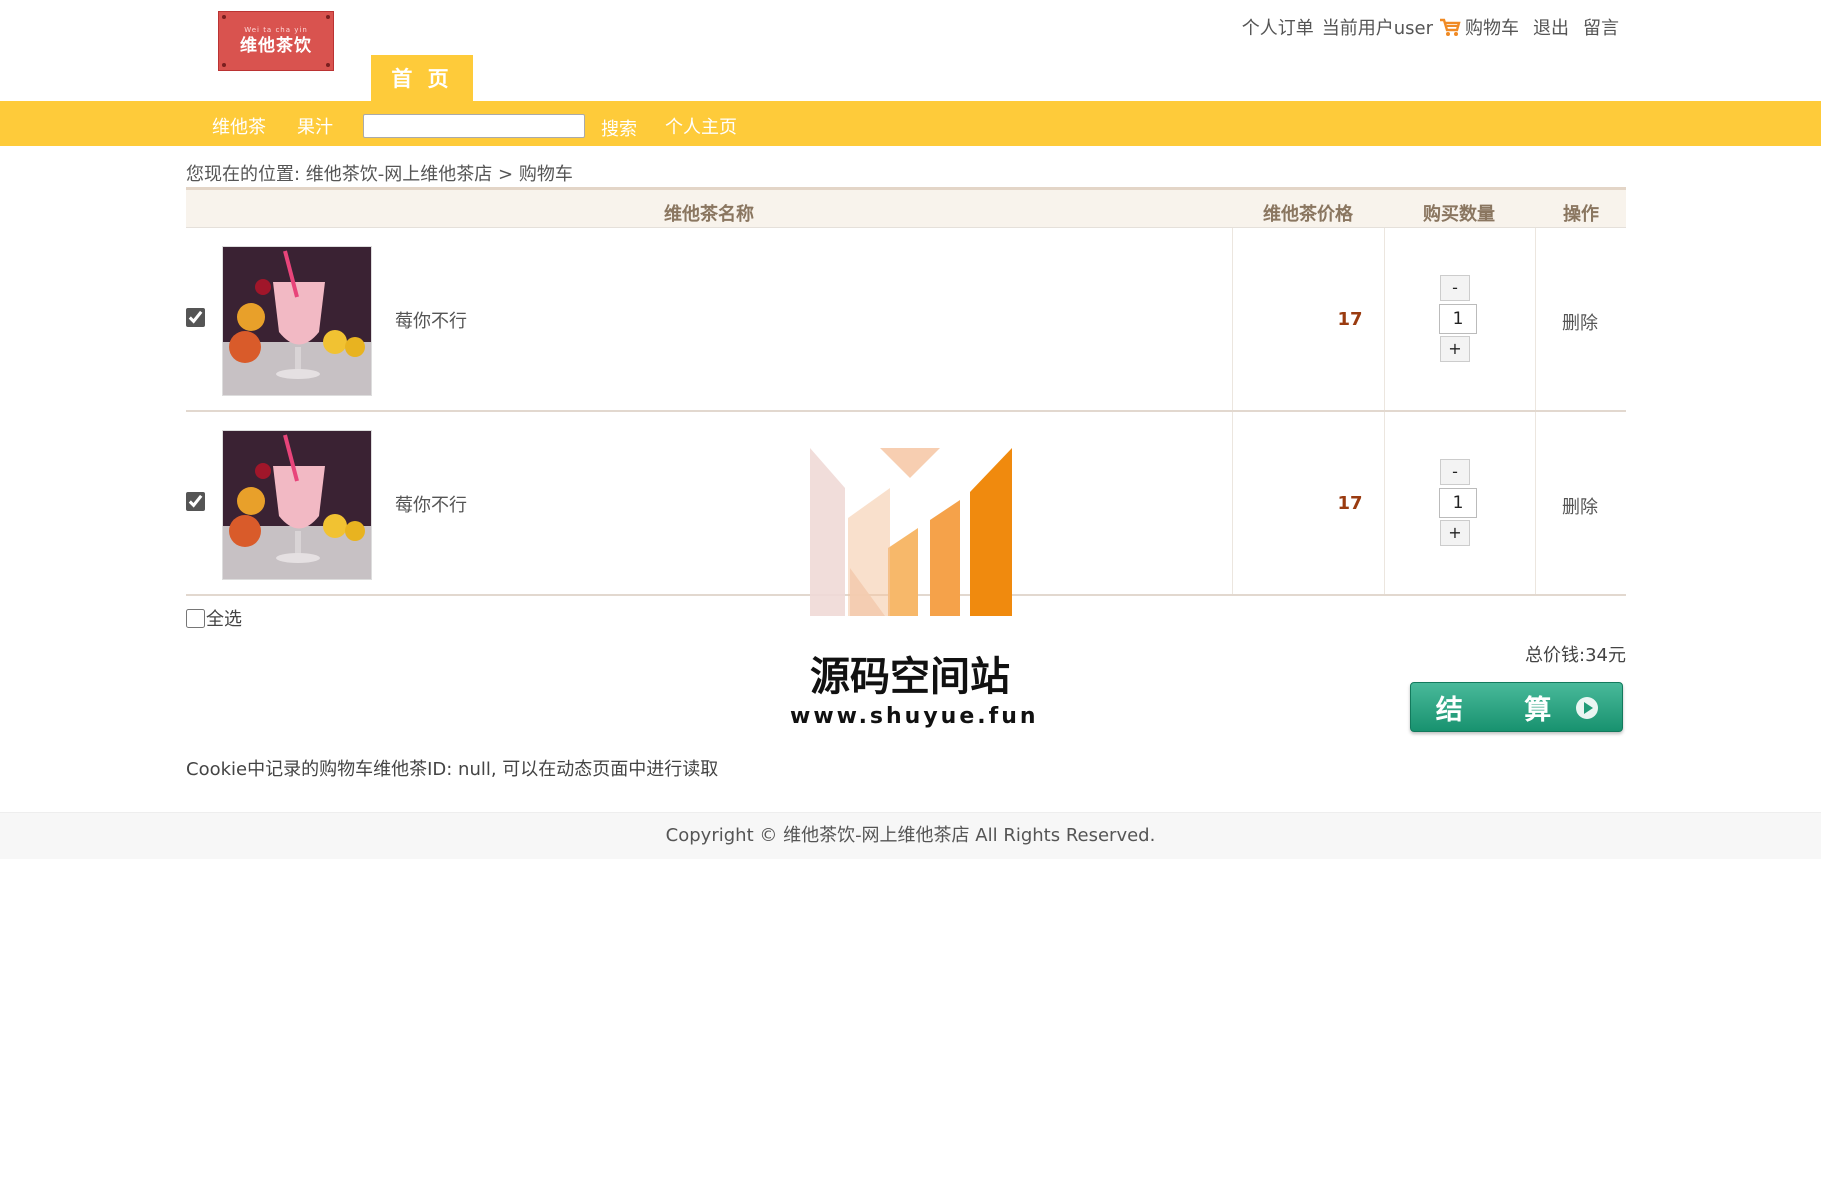 The width and height of the screenshot is (1821, 1181). Describe the element at coordinates (910, 123) in the screenshot. I see `nav-bar: 维他茶 果汁 搜索 个人主页` at that location.